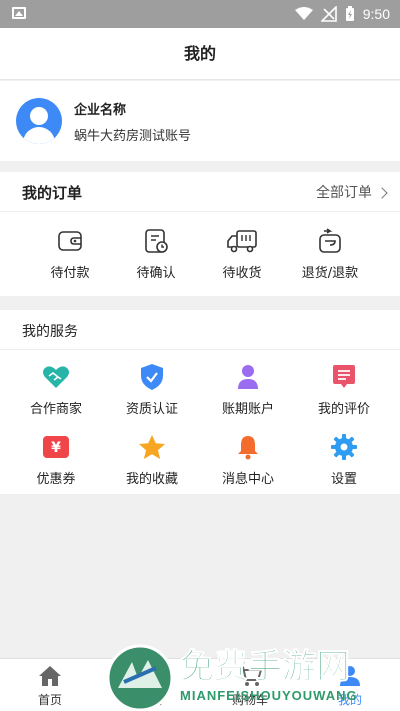  I want to click on nav-home: 首页, so click(50, 685).